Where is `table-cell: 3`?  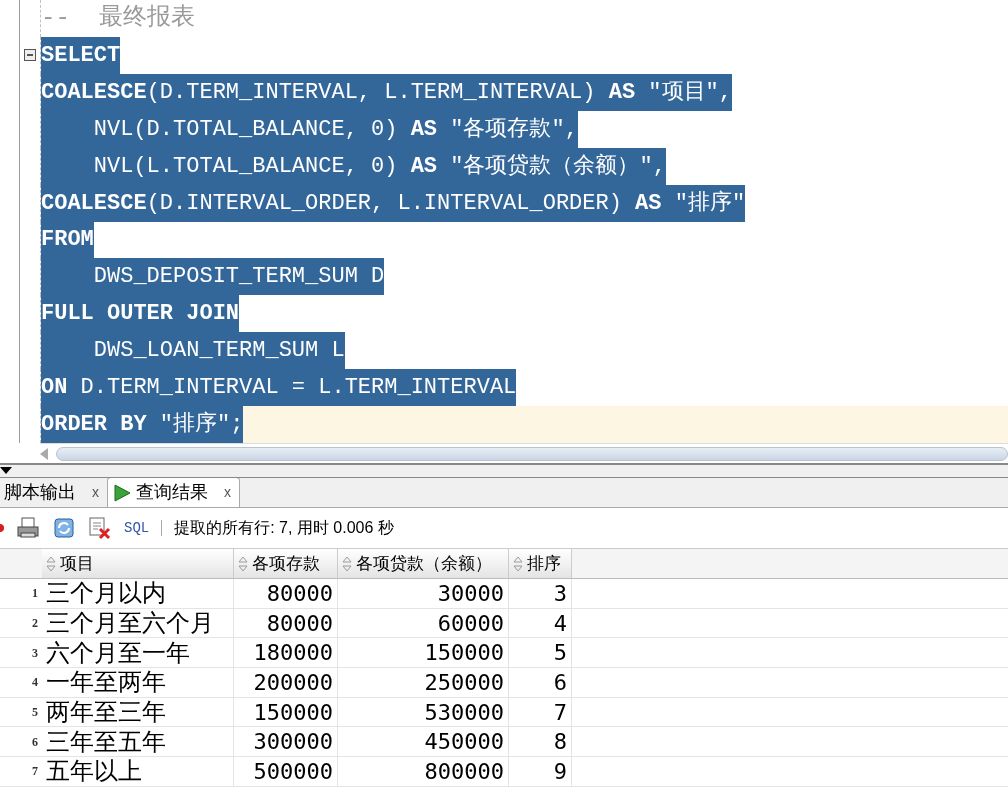 table-cell: 3 is located at coordinates (540, 593).